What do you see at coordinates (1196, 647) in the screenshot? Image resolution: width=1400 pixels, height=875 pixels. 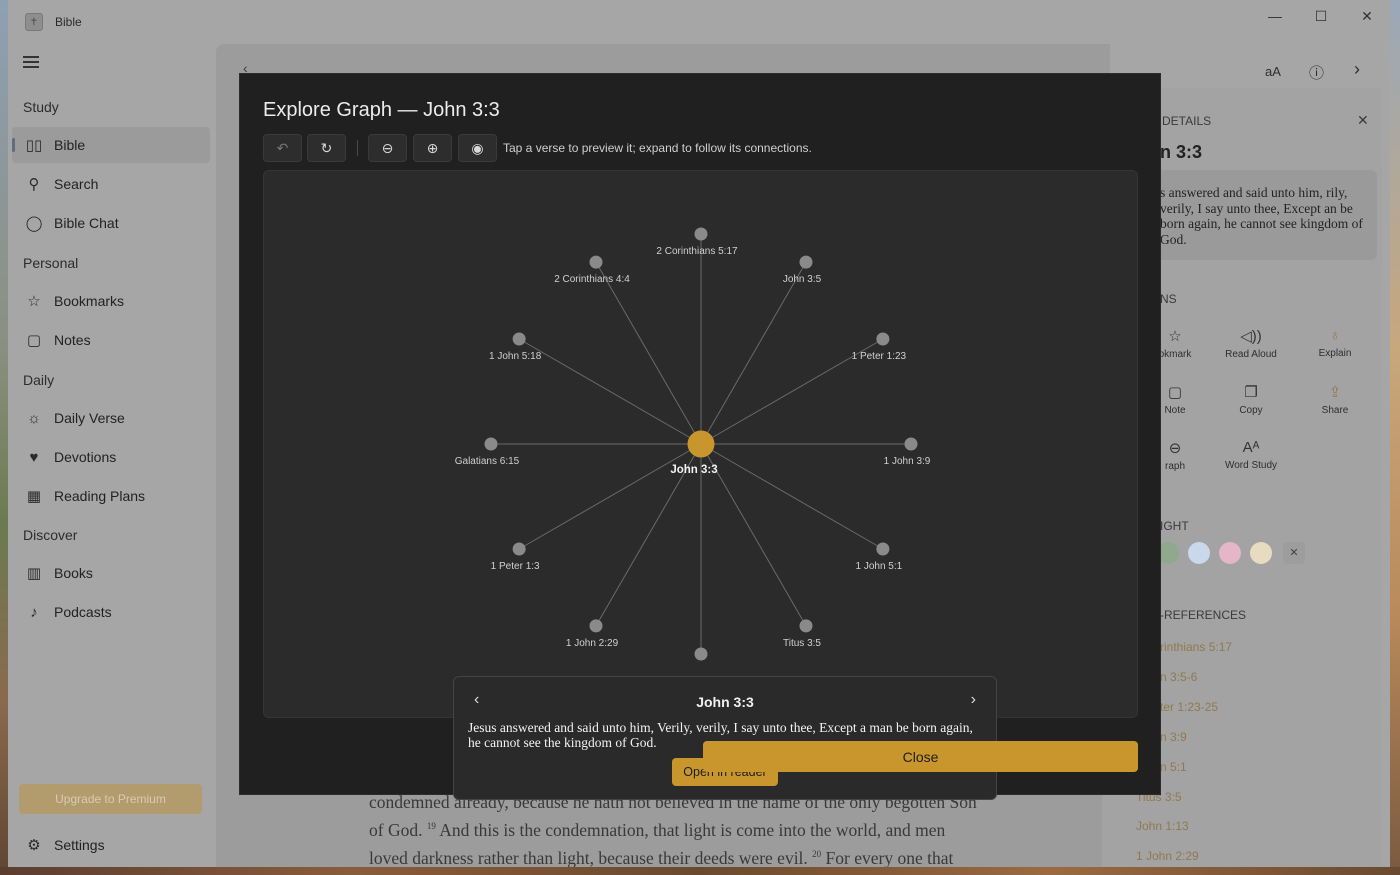 I see `xref-link: rinthians 5:17` at bounding box center [1196, 647].